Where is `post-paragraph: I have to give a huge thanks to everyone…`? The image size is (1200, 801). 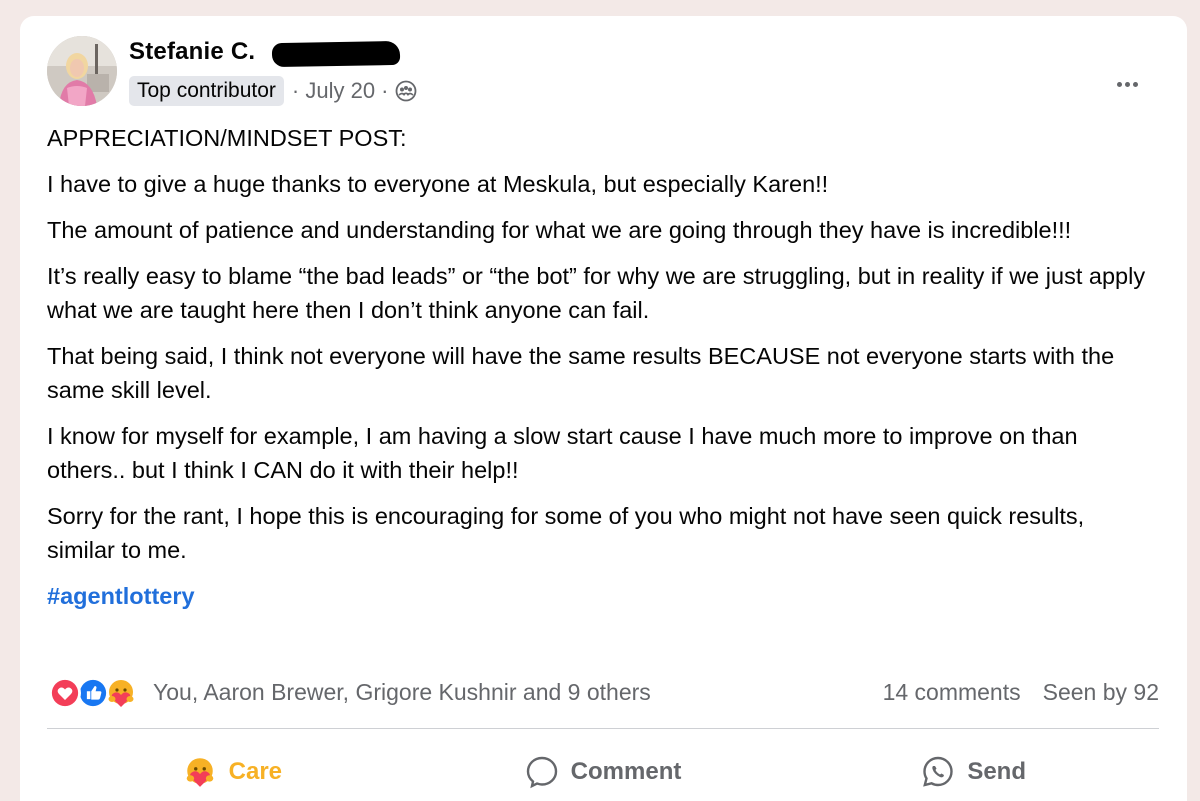
post-paragraph: I have to give a huge thanks to everyone… is located at coordinates (438, 184).